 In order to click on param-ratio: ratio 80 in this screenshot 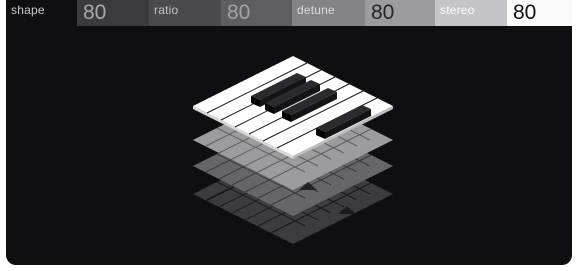, I will do `click(220, 13)`.